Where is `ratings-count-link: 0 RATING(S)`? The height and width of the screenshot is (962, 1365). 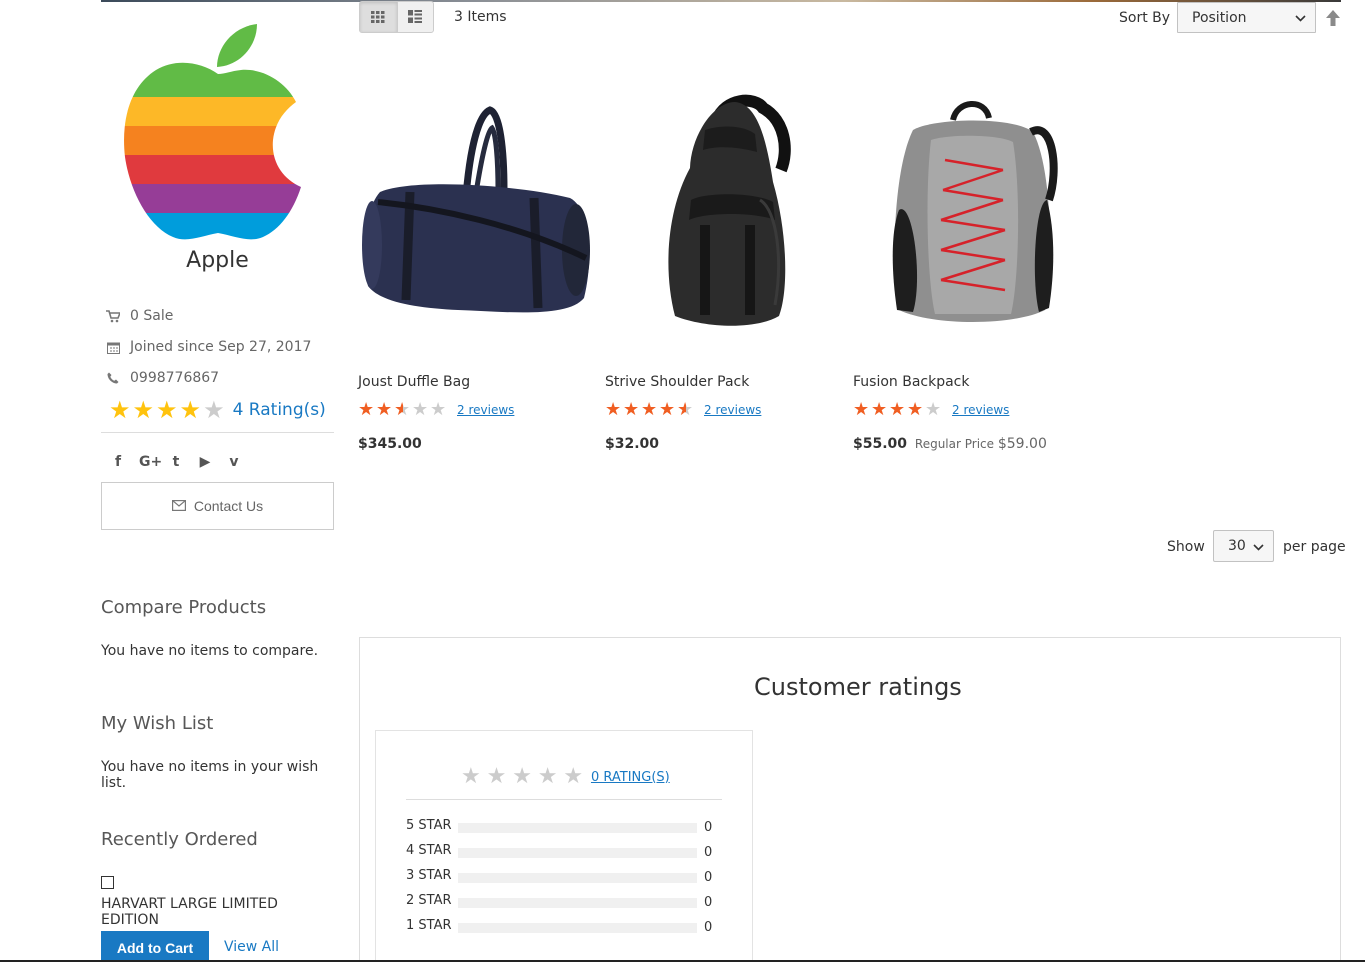 ratings-count-link: 0 RATING(S) is located at coordinates (630, 777).